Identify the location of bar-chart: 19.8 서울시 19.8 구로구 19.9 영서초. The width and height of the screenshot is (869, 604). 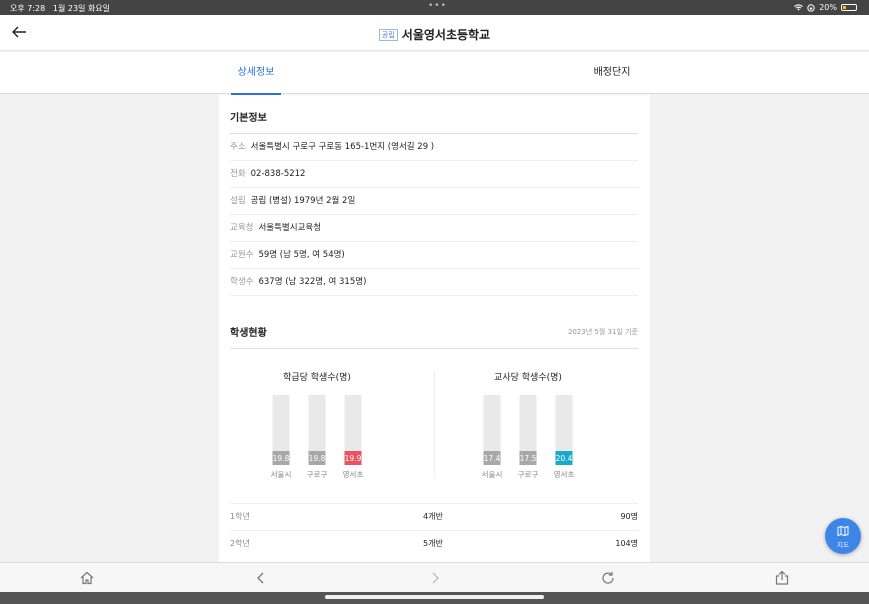
(317, 437).